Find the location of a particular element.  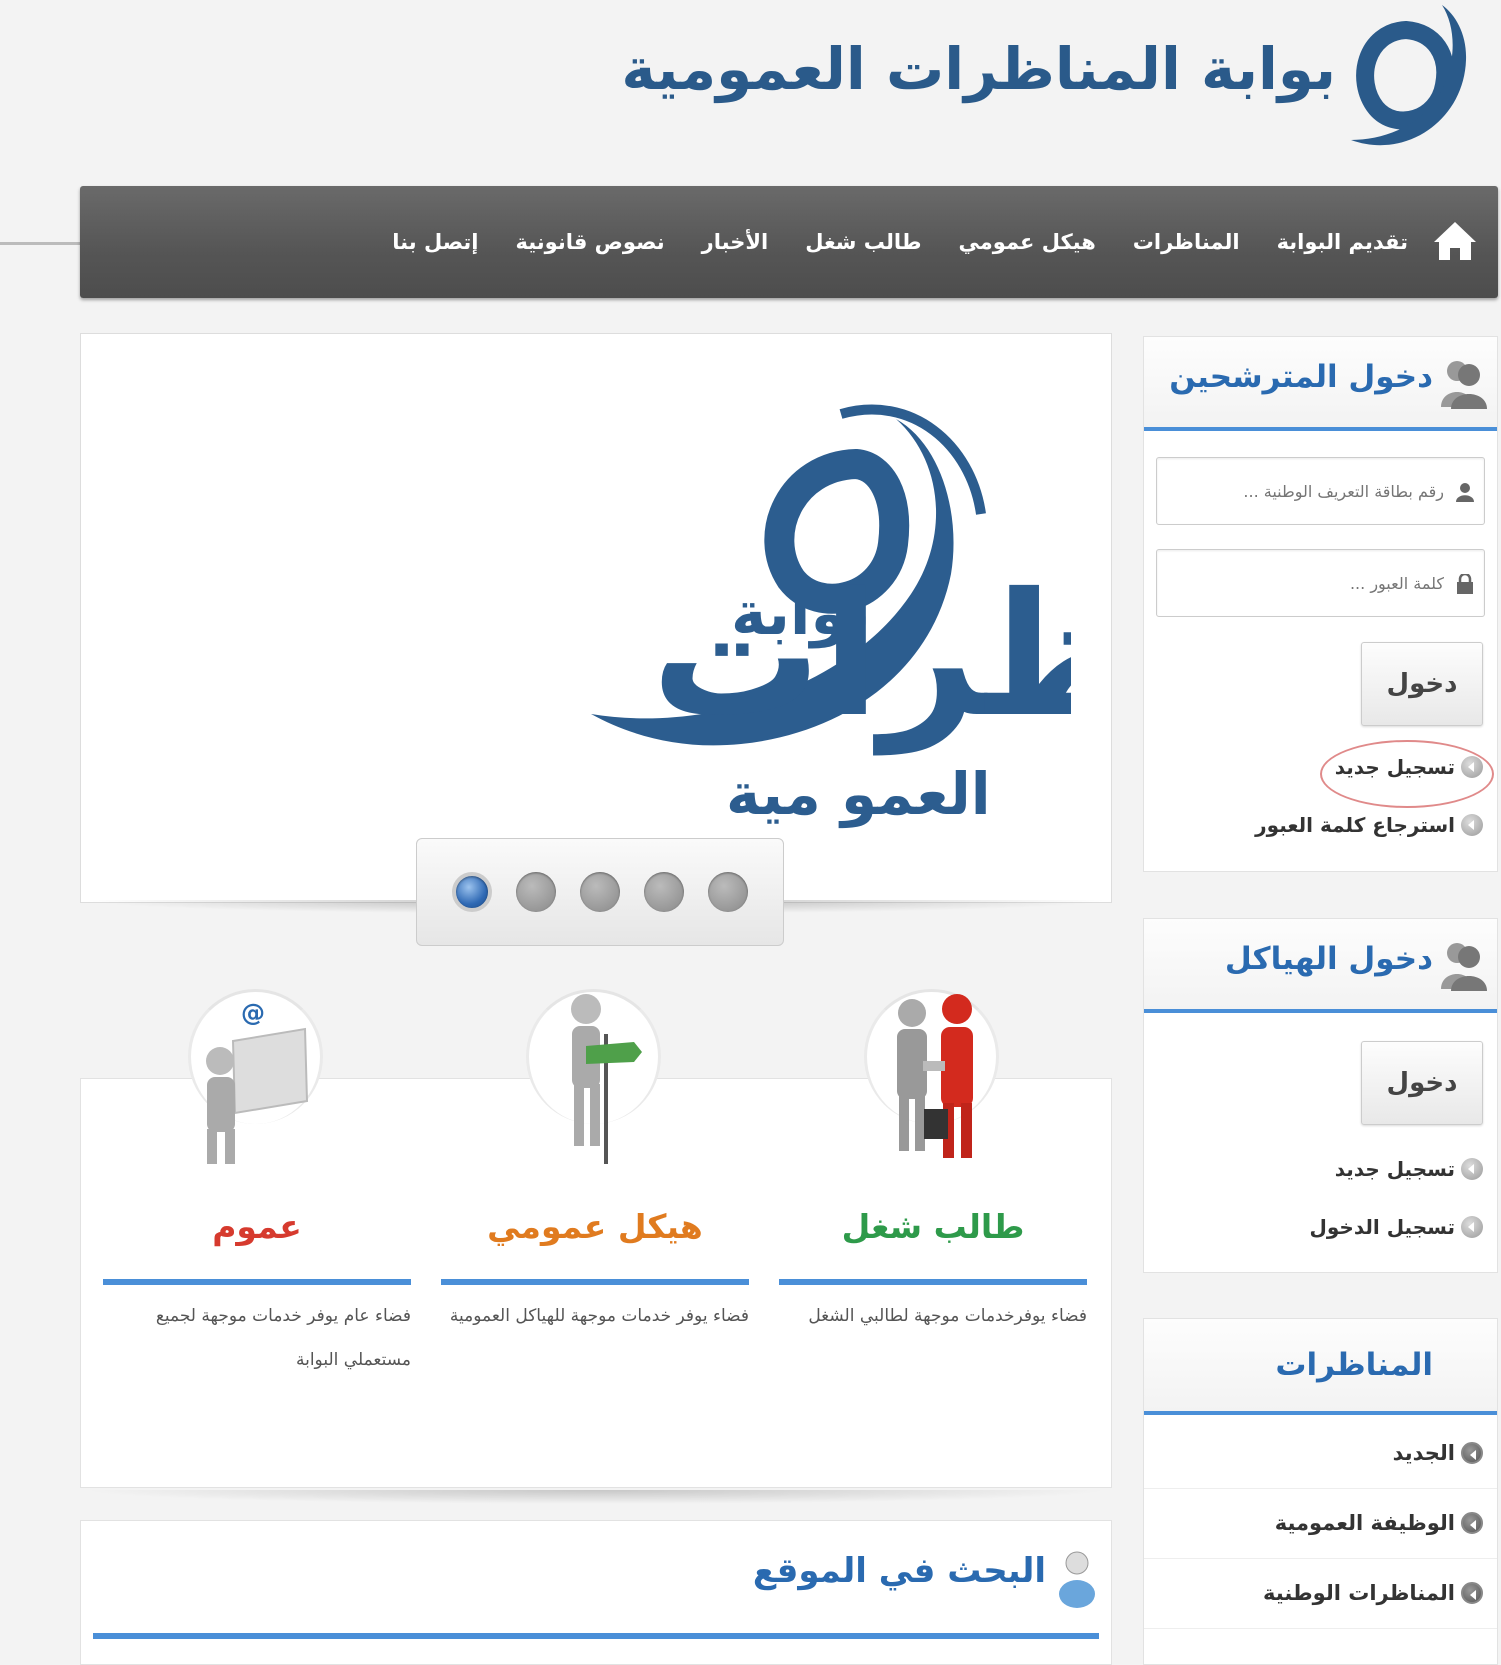

portal-logo-banner: بوابة مناظرات العمو مية is located at coordinates (831, 616).